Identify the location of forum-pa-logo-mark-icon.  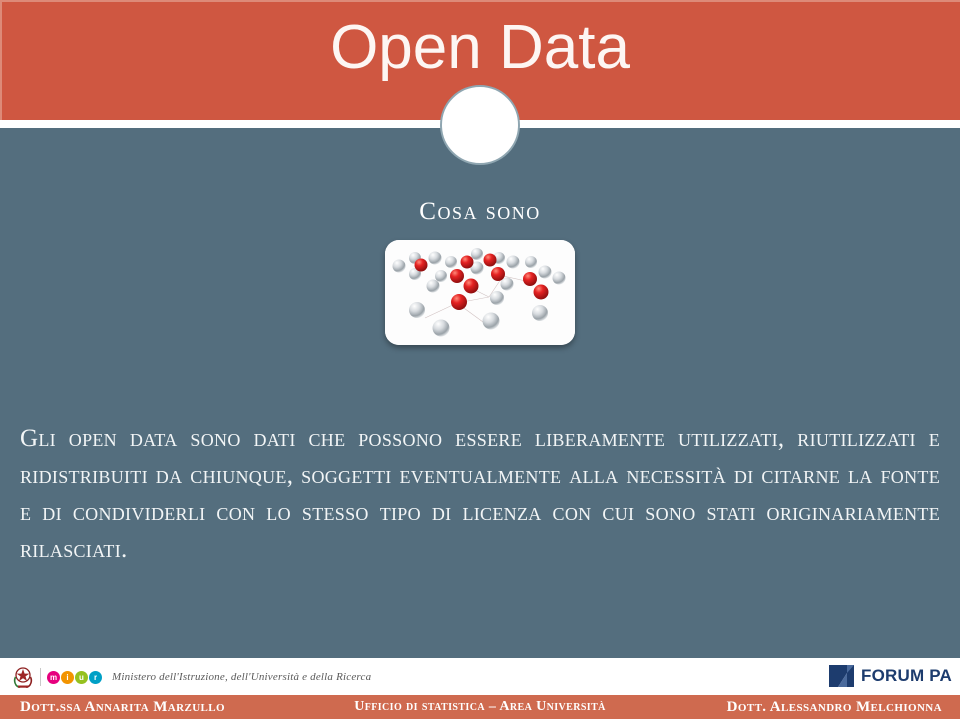
(841, 676).